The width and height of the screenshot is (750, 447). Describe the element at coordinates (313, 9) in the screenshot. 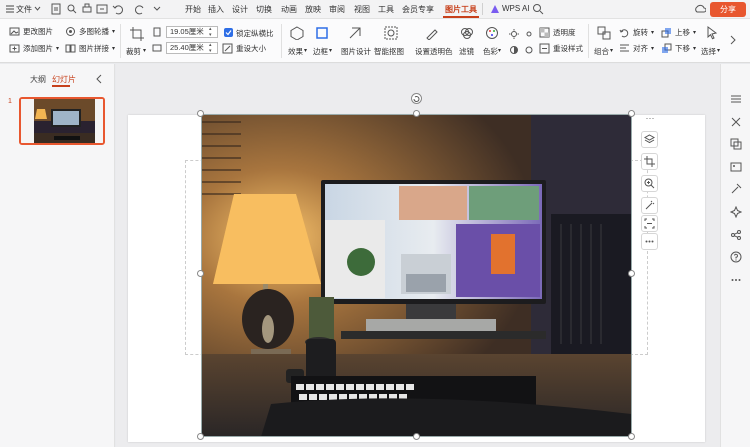

I see `tab-slideshow: 放映` at that location.